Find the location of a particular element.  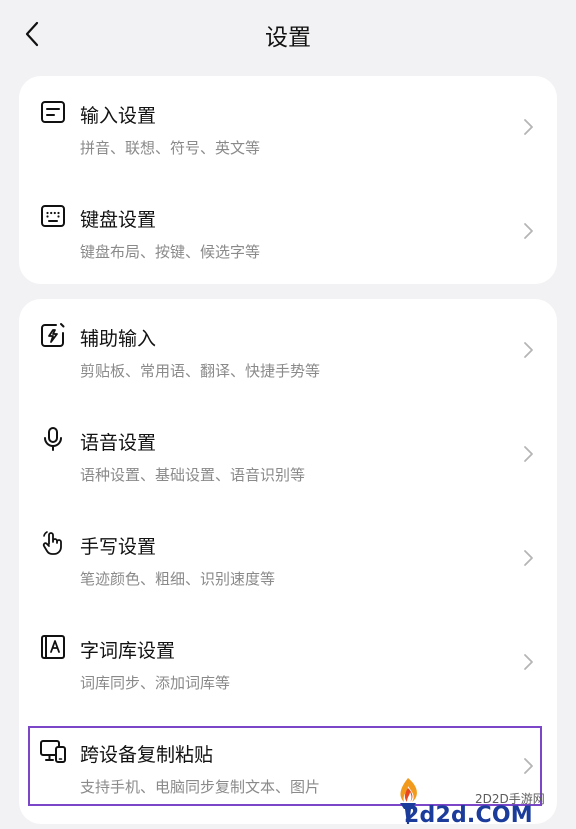

item-label: 字词库设置 is located at coordinates (128, 651).